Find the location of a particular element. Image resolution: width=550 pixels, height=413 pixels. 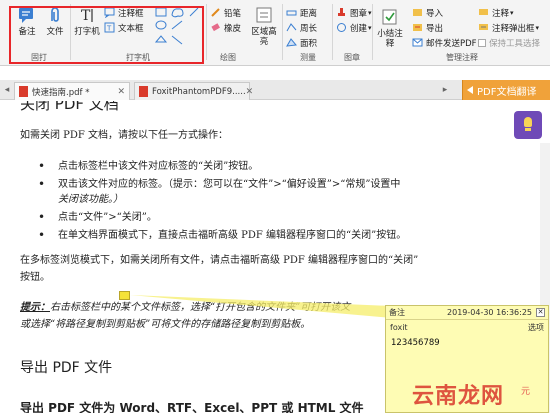

group-drawing: 铅笔 橡皮 绘图 is located at coordinates (228, 33).